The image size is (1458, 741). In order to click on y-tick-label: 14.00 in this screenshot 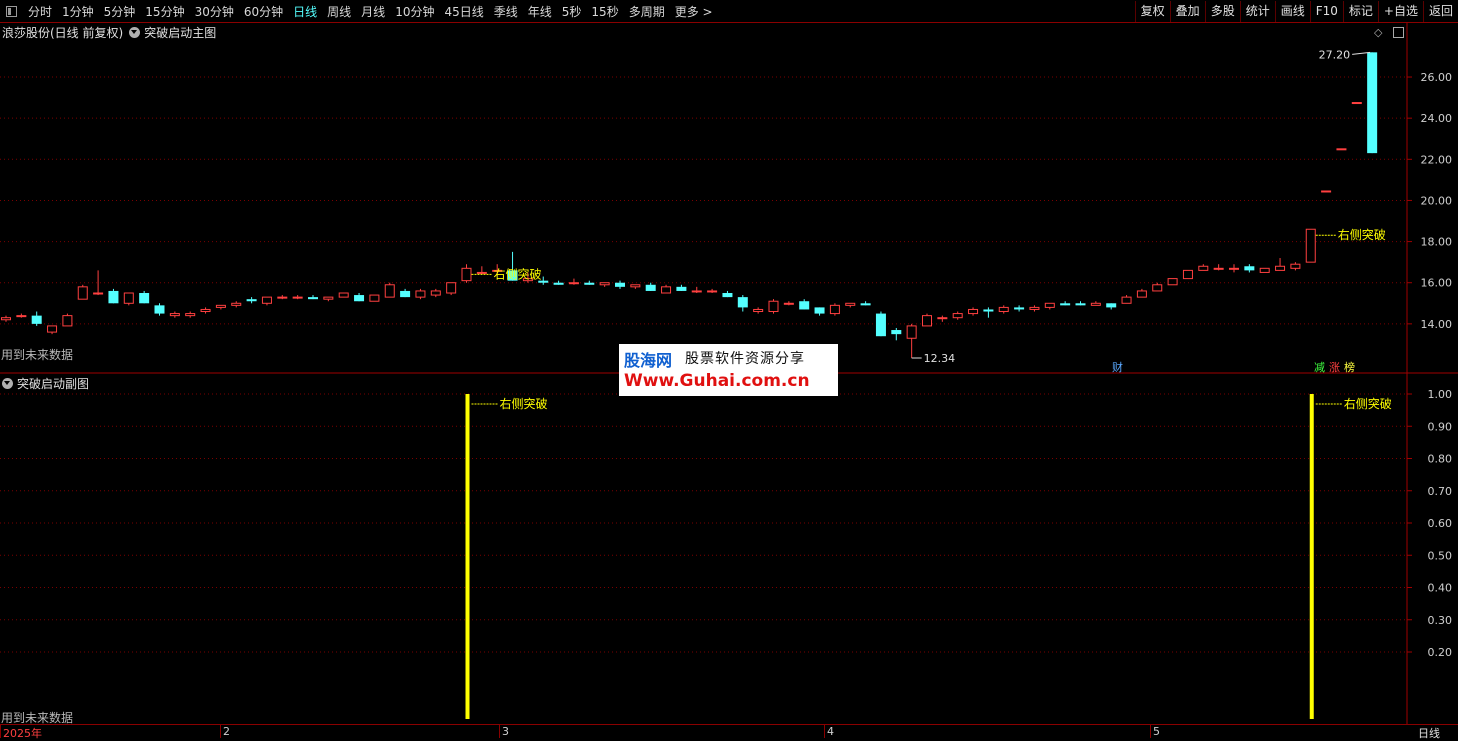, I will do `click(1437, 324)`.